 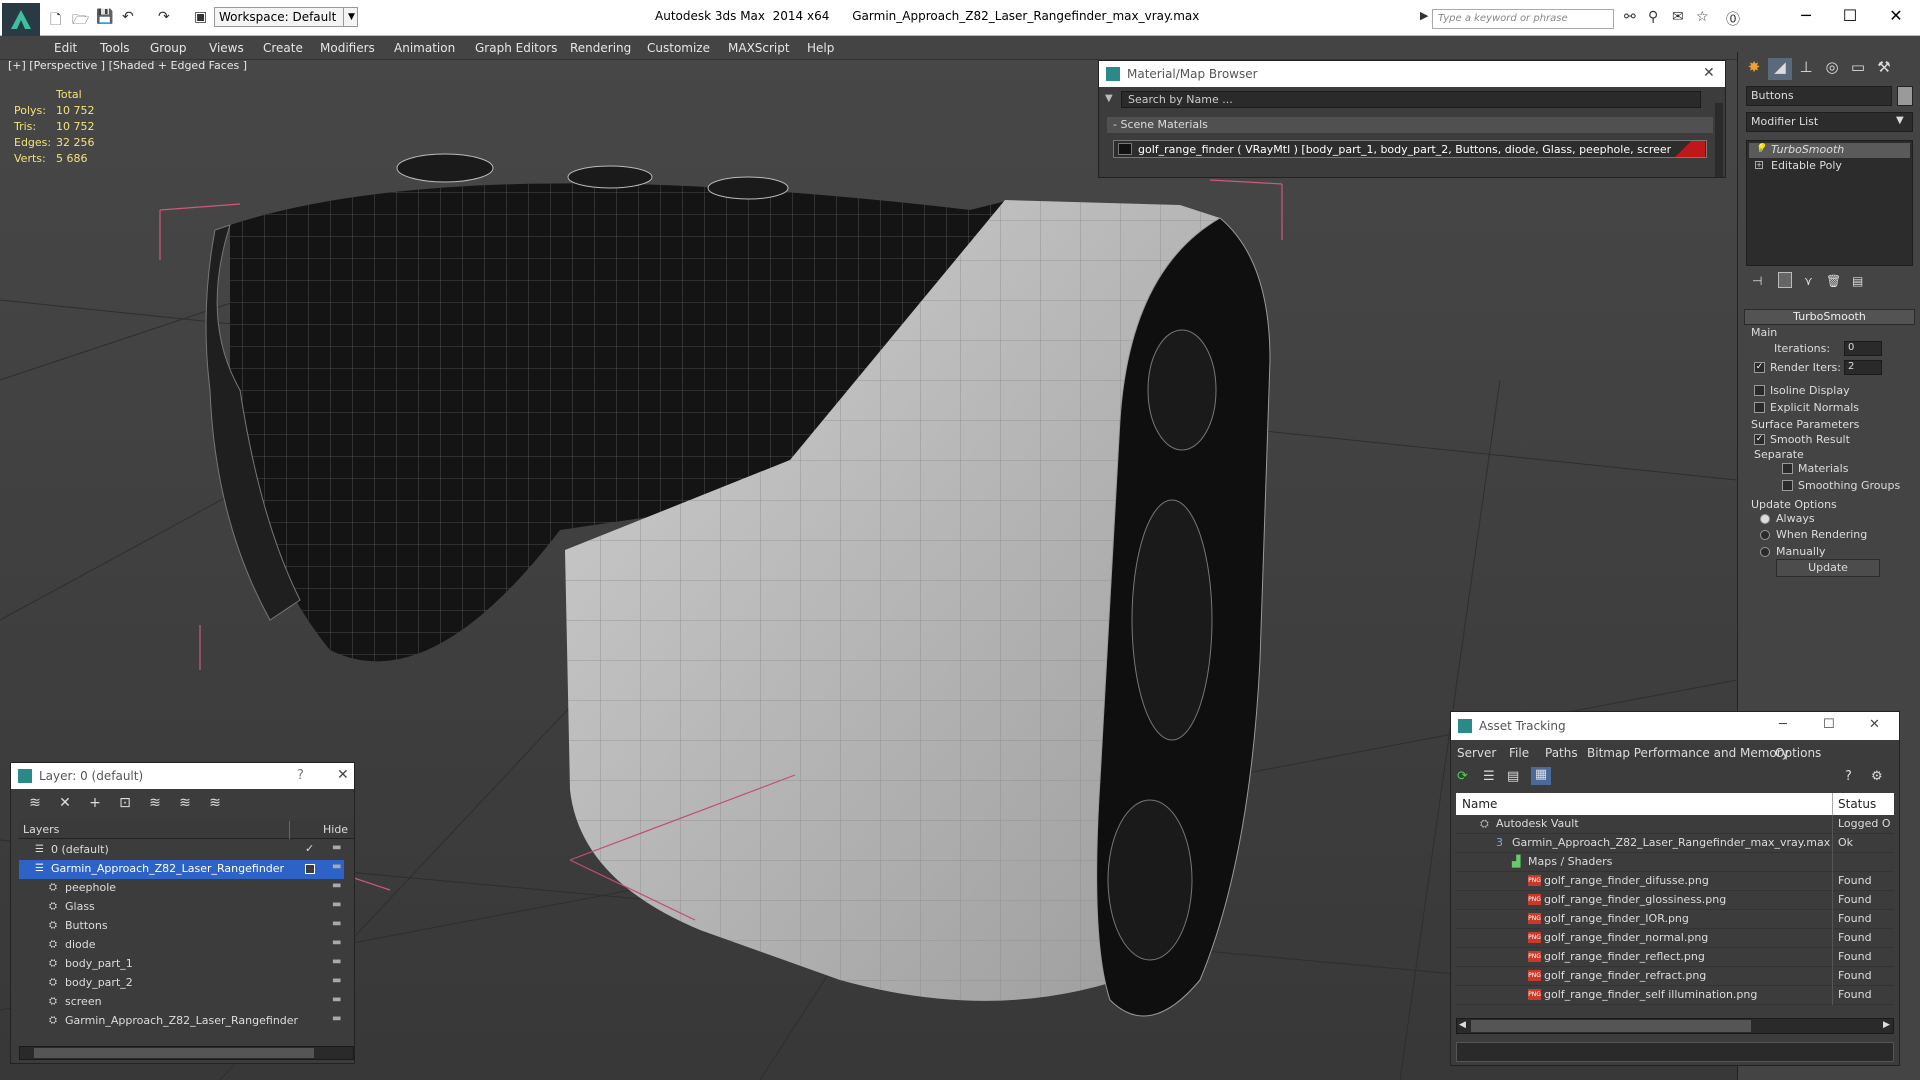 I want to click on asset-row: PNG golf_range_finder_refract.png Found, so click(x=1675, y=976).